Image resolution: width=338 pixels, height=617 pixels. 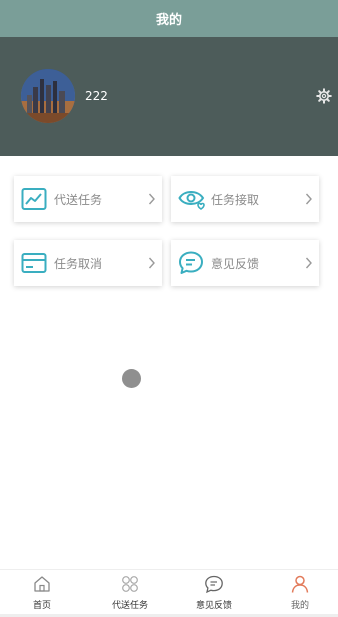 I want to click on loading-indicator, so click(x=131, y=378).